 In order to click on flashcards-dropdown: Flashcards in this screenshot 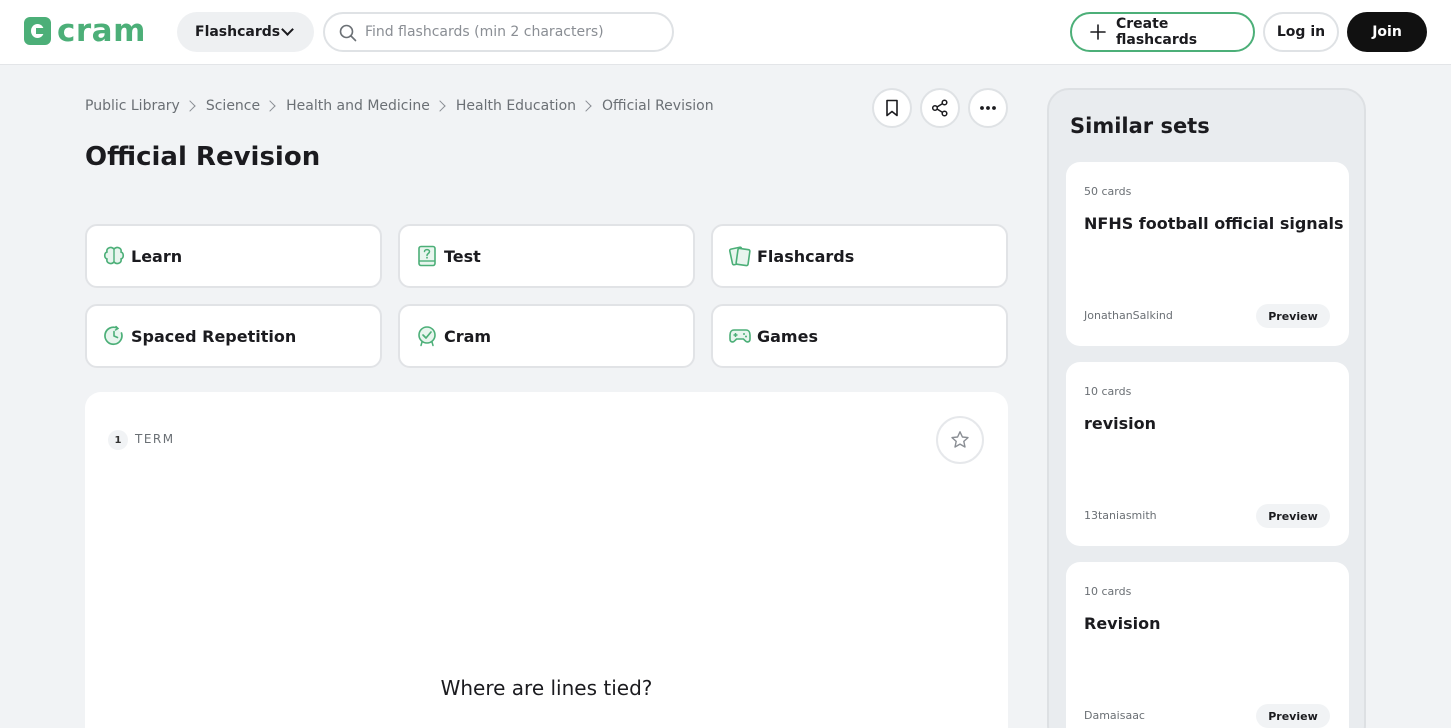, I will do `click(245, 32)`.